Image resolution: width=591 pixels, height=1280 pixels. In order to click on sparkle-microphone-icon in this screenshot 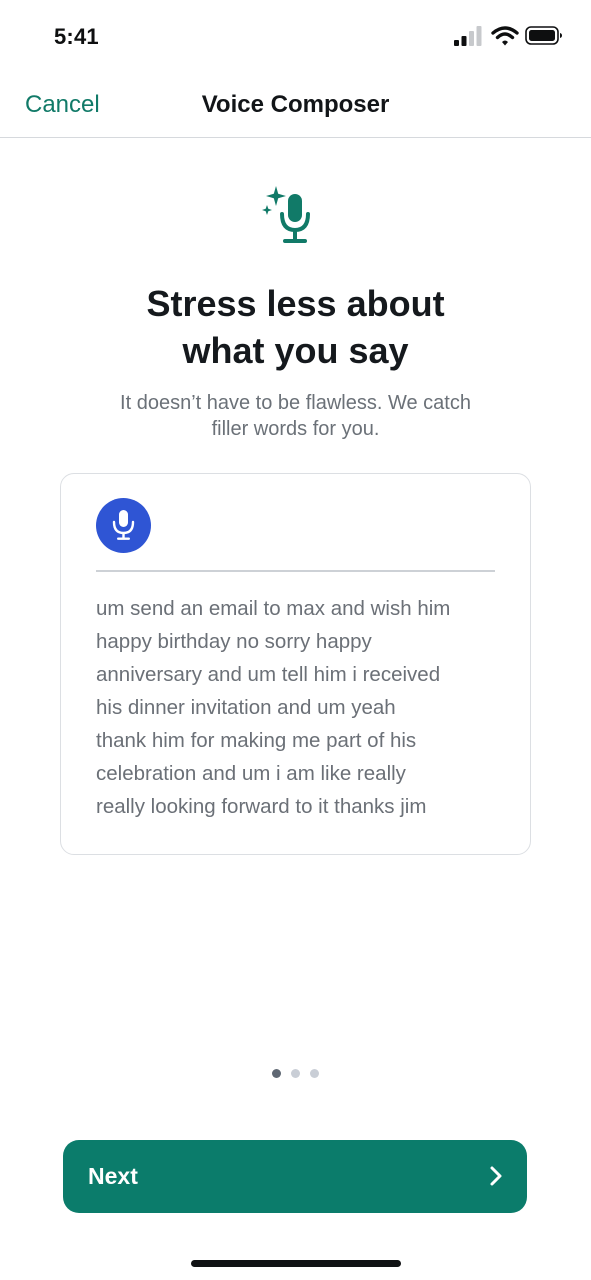, I will do `click(286, 214)`.